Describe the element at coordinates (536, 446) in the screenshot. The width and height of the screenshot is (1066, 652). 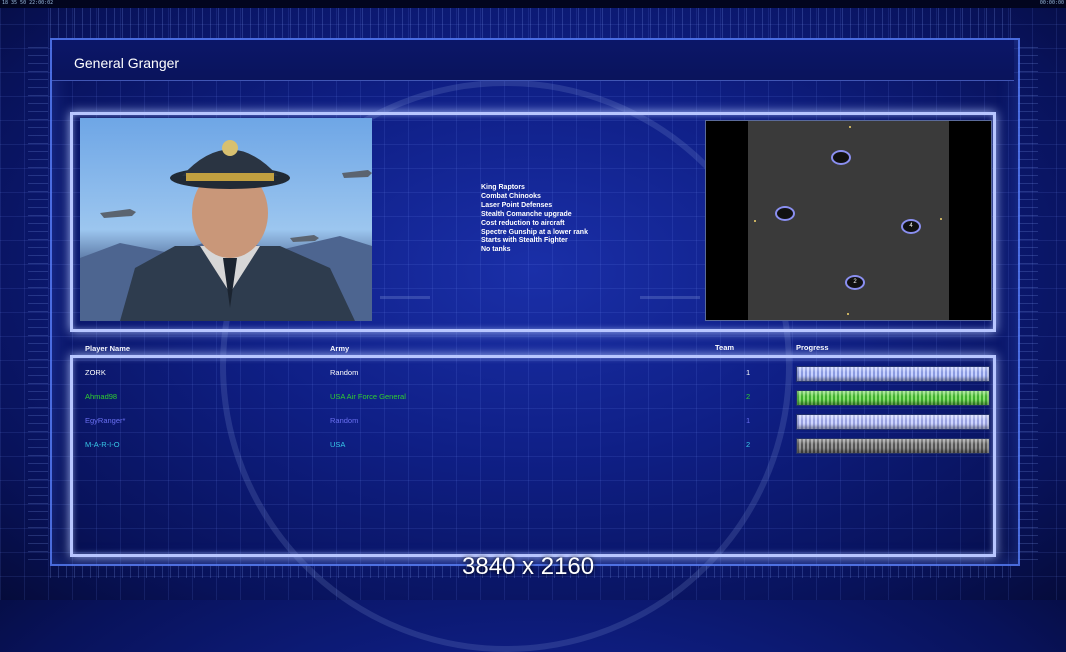
I see `player-row: M-A-R-I-O USA 2` at that location.